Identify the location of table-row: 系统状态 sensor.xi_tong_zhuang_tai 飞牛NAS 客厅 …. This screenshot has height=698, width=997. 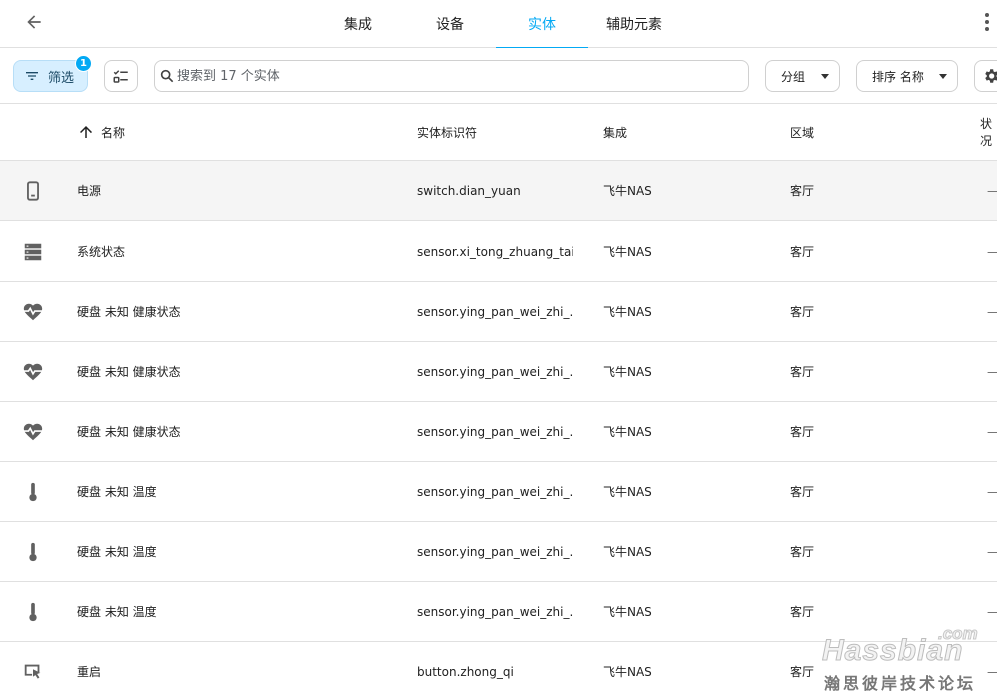
(498, 252).